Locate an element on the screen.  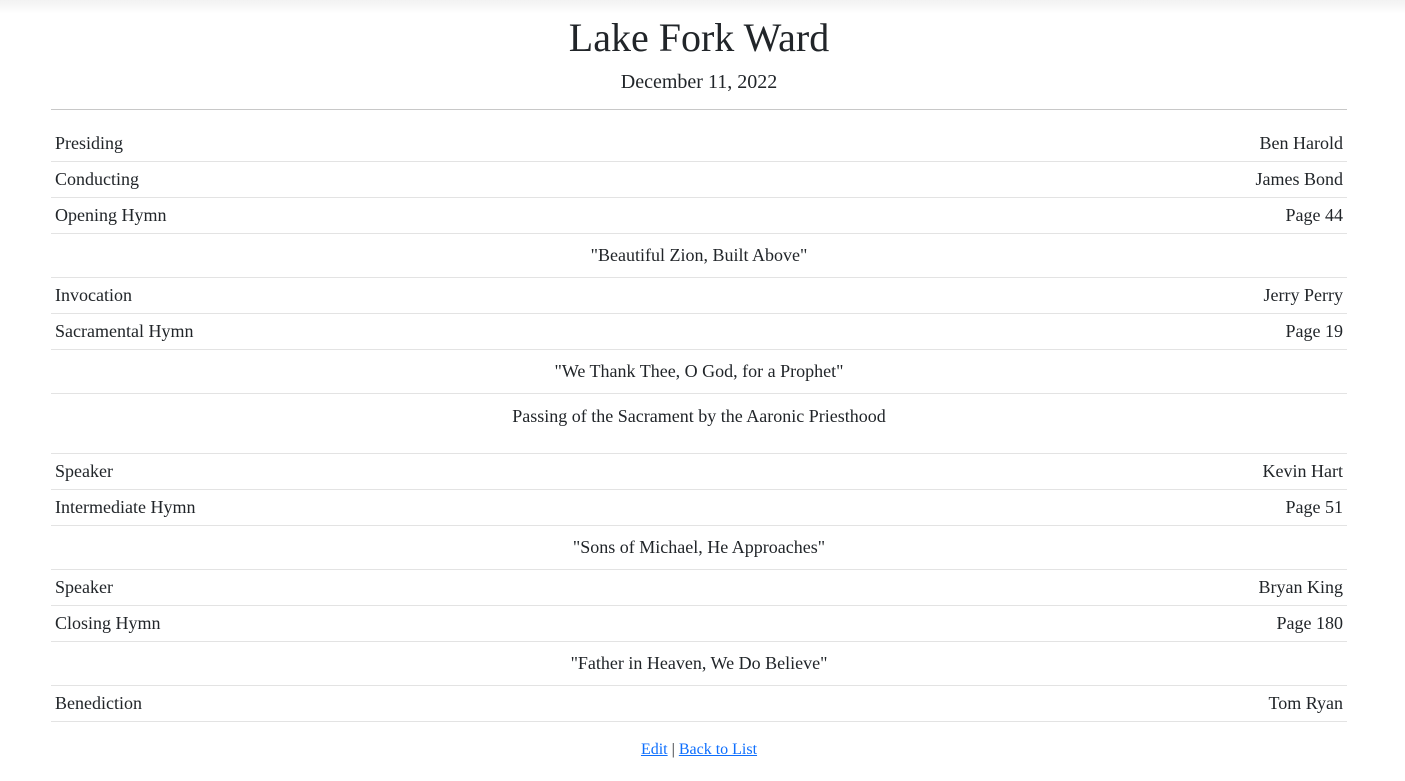
benediction-label: Benediction is located at coordinates (98, 703).